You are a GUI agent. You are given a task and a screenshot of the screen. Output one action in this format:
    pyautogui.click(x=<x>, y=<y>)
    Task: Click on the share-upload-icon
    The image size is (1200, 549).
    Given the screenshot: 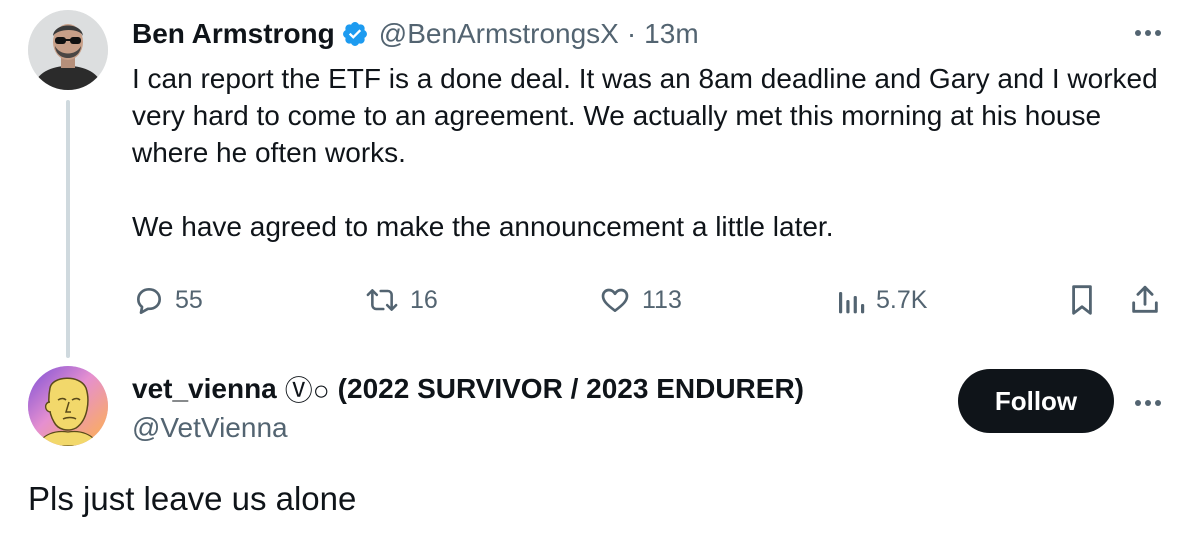 What is the action you would take?
    pyautogui.click(x=1145, y=299)
    